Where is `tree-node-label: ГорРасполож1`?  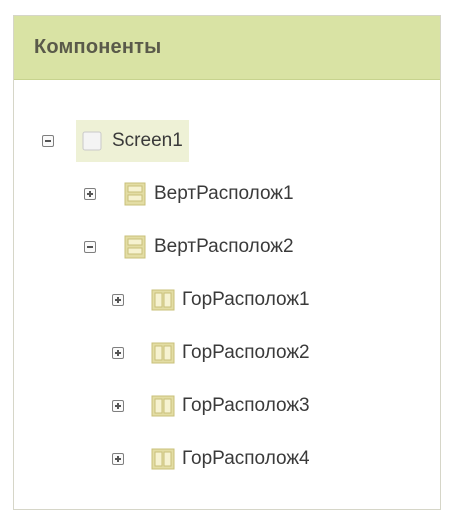
tree-node-label: ГорРасполож1 is located at coordinates (246, 299).